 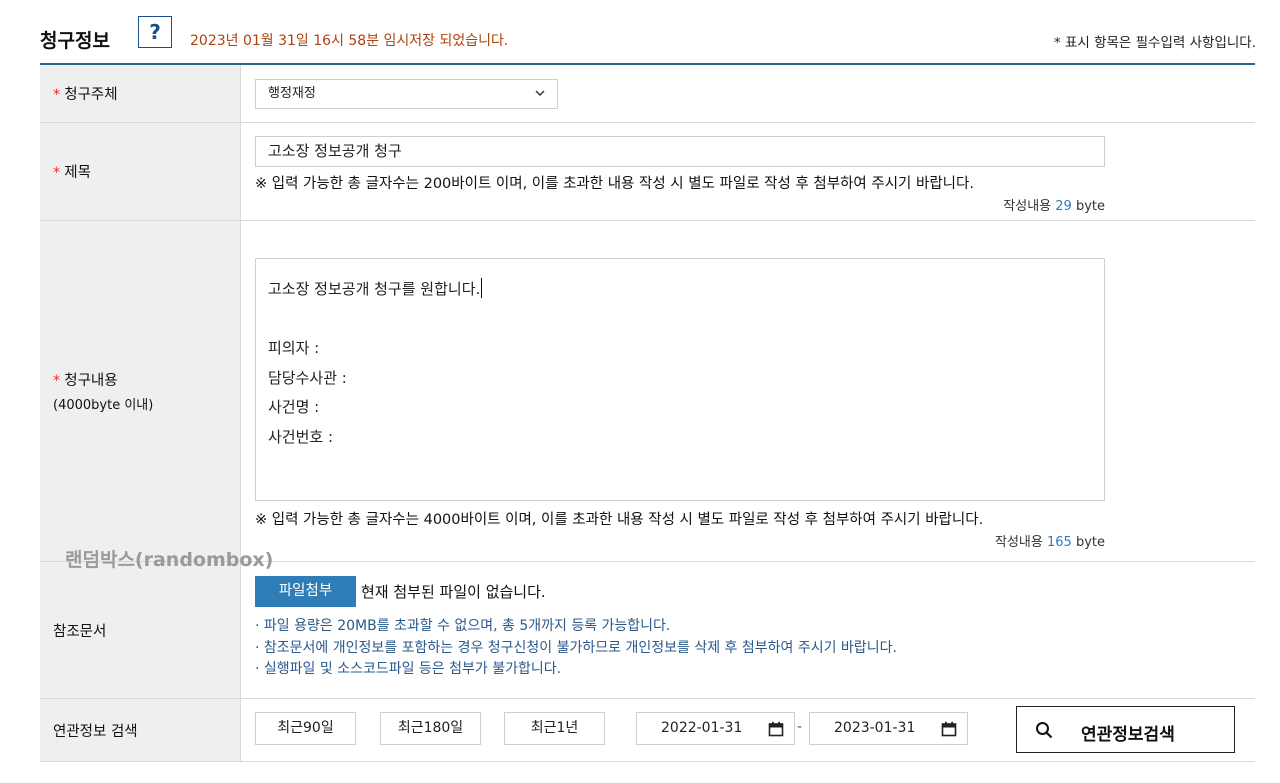 What do you see at coordinates (748, 93) in the screenshot?
I see `subject-cell: 행정재정` at bounding box center [748, 93].